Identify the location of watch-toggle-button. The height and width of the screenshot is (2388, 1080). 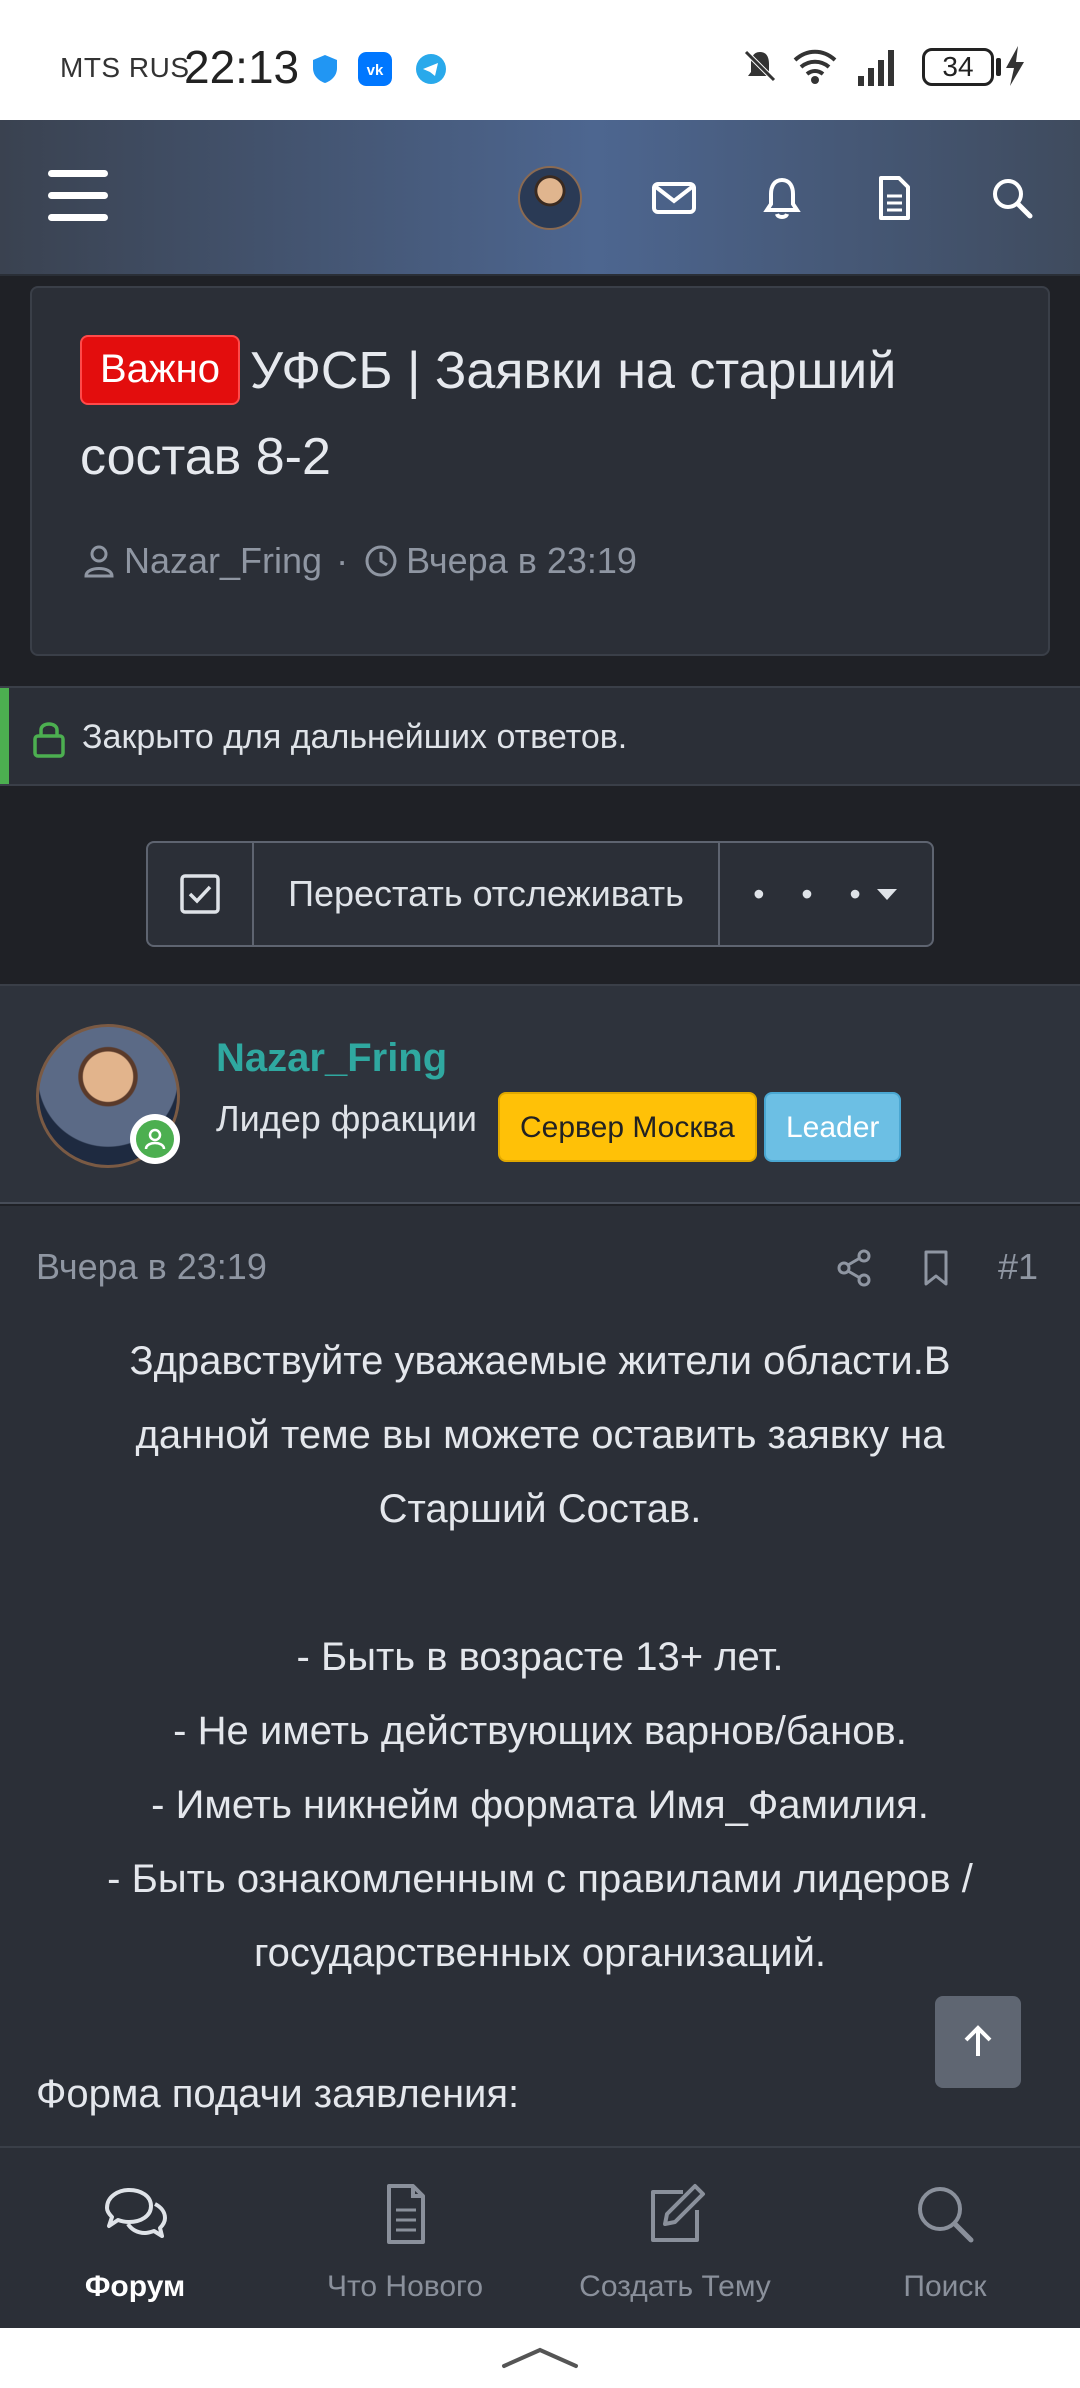
(201, 894).